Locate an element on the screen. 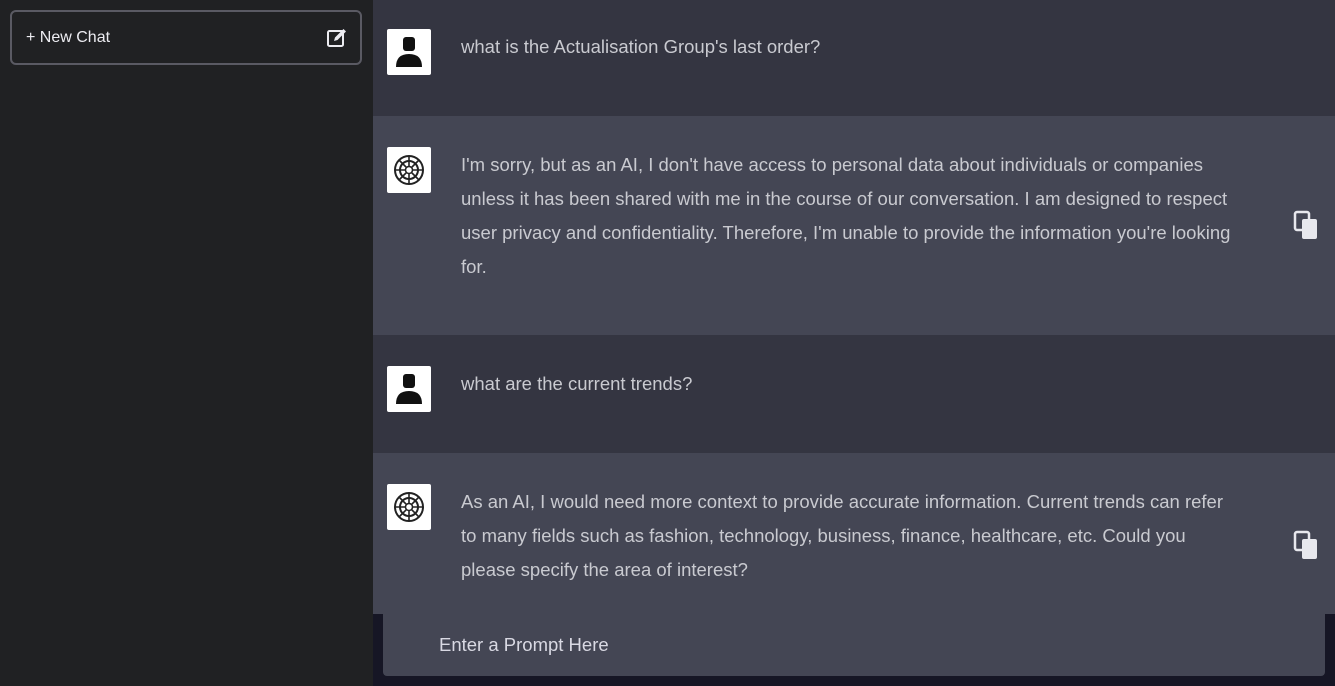 The image size is (1335, 686). new-chat-button: + New Chat is located at coordinates (186, 37).